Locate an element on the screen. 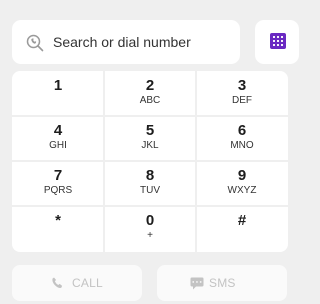  dial-key-3: 3 DEF is located at coordinates (242, 94).